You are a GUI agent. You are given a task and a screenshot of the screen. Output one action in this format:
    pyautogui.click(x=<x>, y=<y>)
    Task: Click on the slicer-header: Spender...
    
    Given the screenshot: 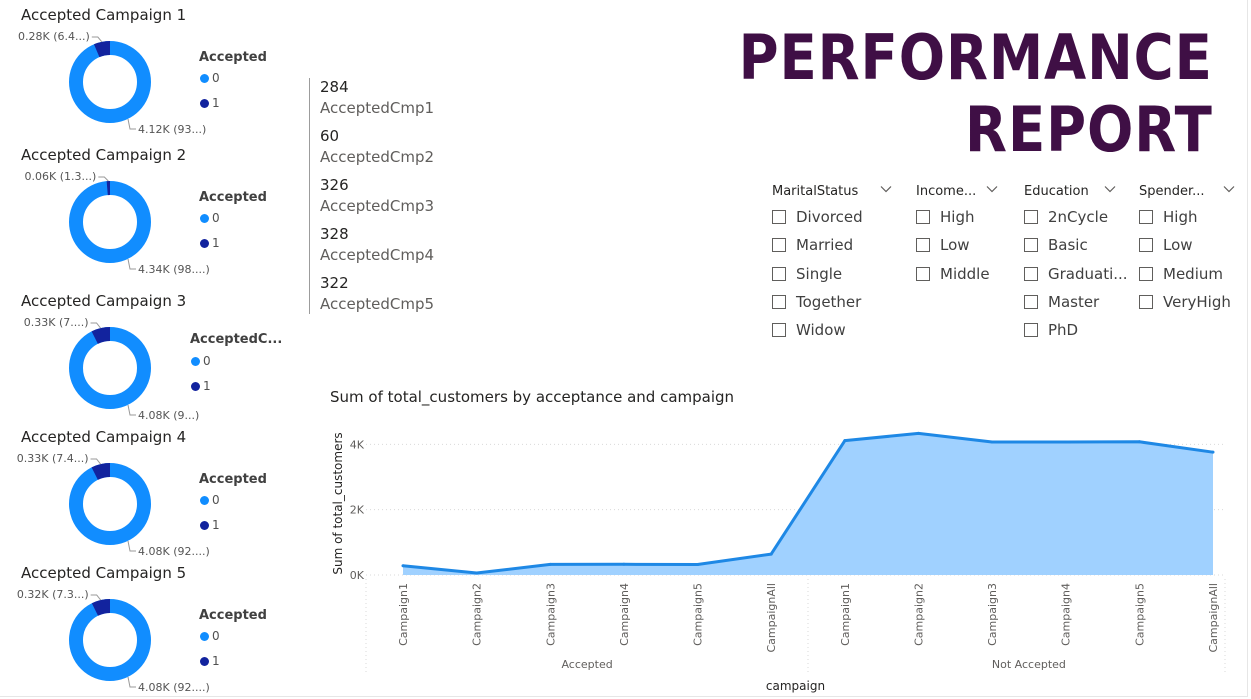 What is the action you would take?
    pyautogui.click(x=1187, y=191)
    